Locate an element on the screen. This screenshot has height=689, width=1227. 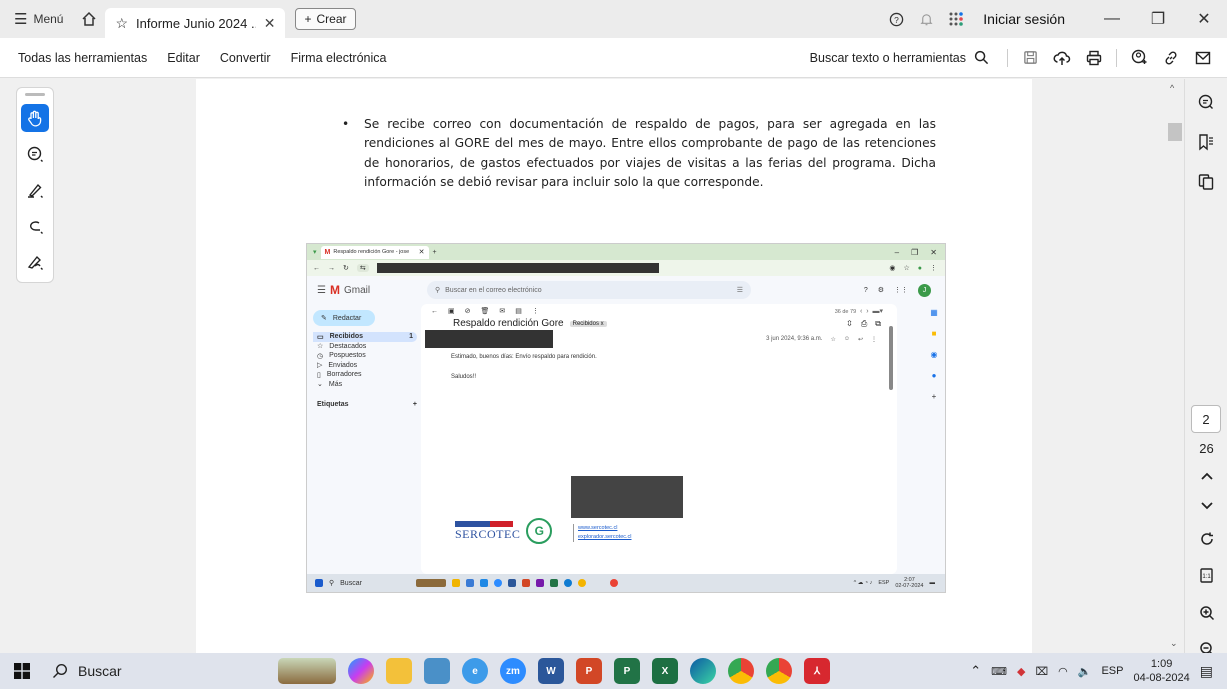
search-tools-button: Buscar texto o herramientas is located at coordinates (905, 57).